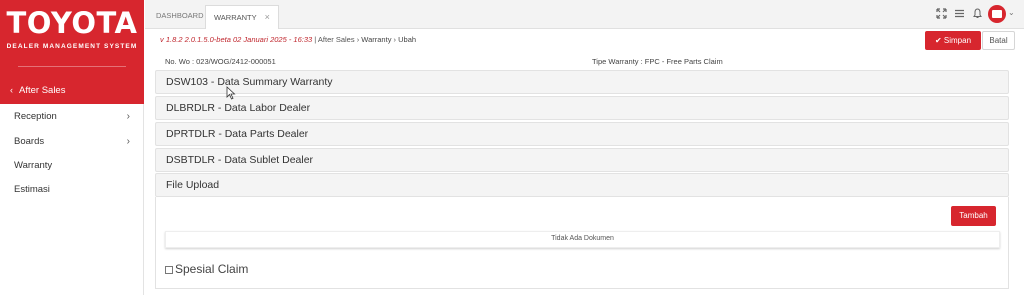  What do you see at coordinates (582, 185) in the screenshot?
I see `panel-file-upload: File Upload` at bounding box center [582, 185].